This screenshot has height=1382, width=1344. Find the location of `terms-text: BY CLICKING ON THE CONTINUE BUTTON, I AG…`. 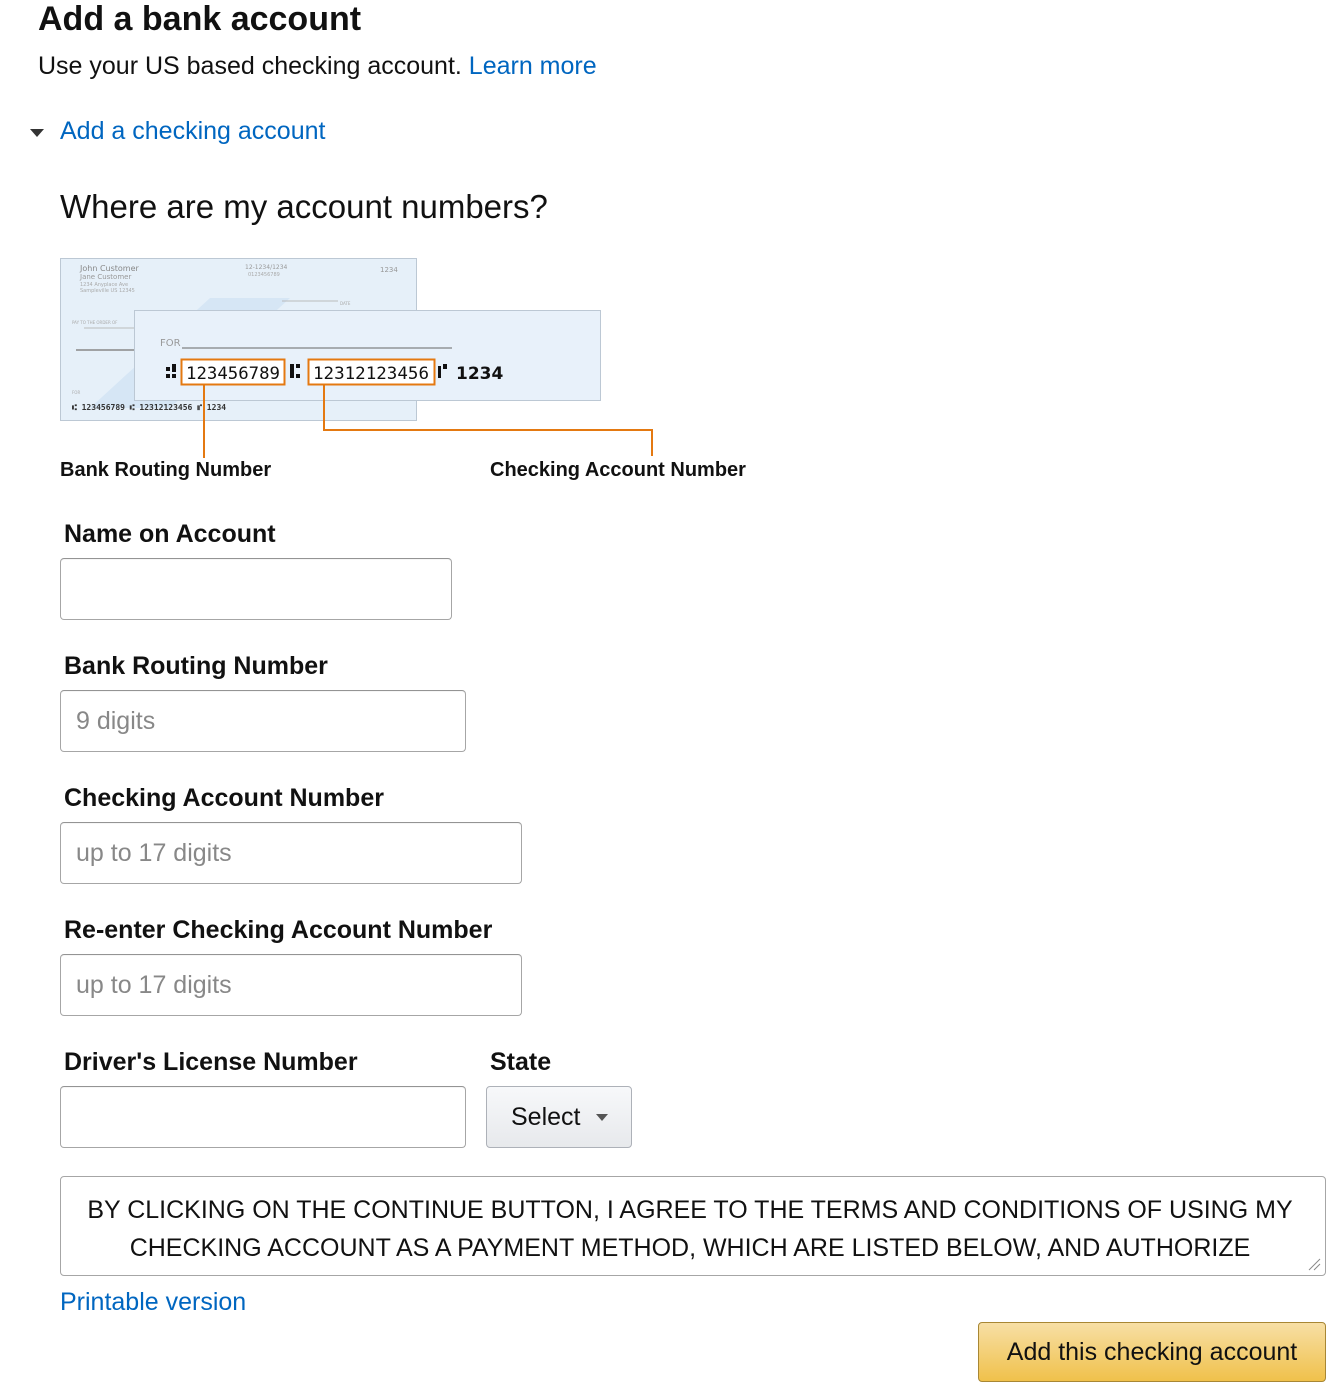

terms-text: BY CLICKING ON THE CONTINUE BUTTON, I AG… is located at coordinates (690, 1235).